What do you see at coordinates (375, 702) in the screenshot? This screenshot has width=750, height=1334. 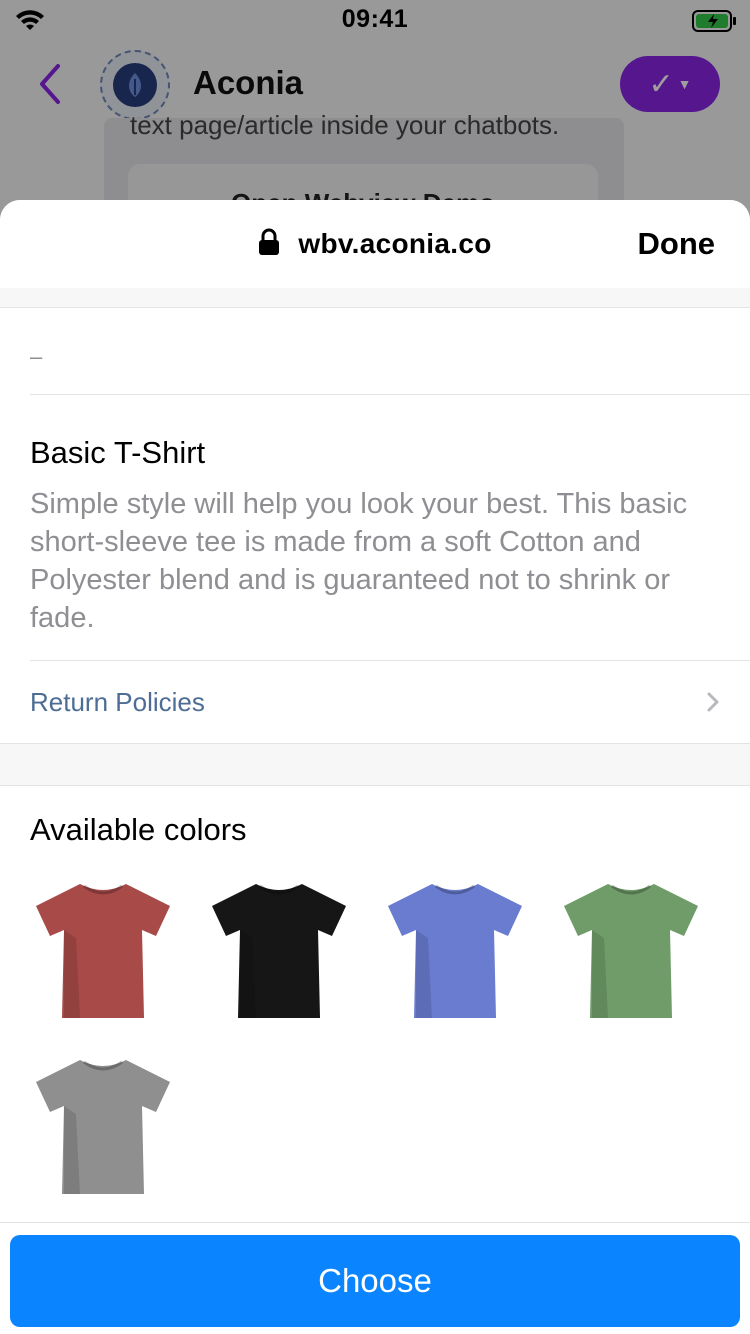 I see `return-policies-row: Return Policies` at bounding box center [375, 702].